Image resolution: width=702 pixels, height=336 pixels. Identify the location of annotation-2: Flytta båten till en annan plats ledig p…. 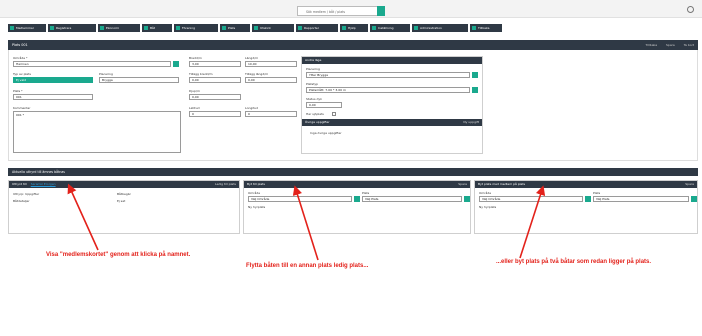
(307, 266).